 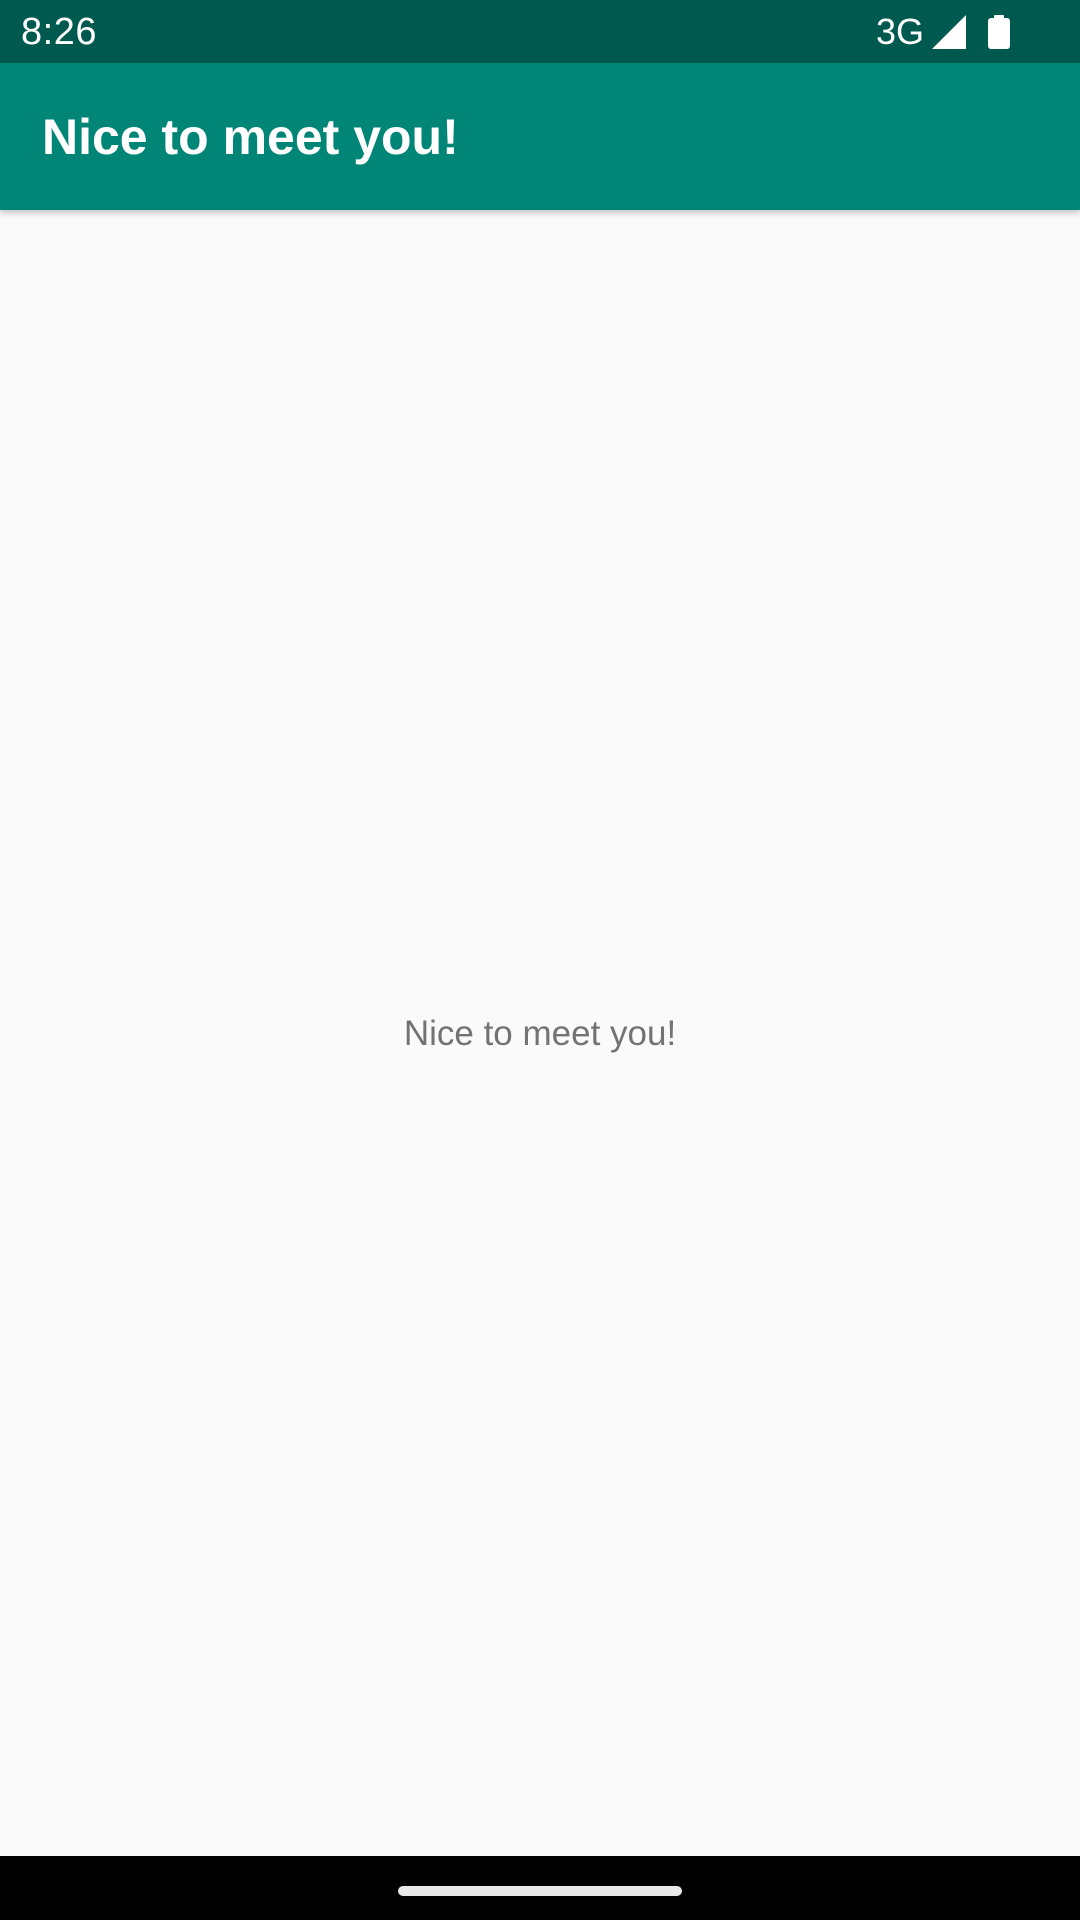 I want to click on app-bar: Nice to meet you!, so click(x=540, y=136).